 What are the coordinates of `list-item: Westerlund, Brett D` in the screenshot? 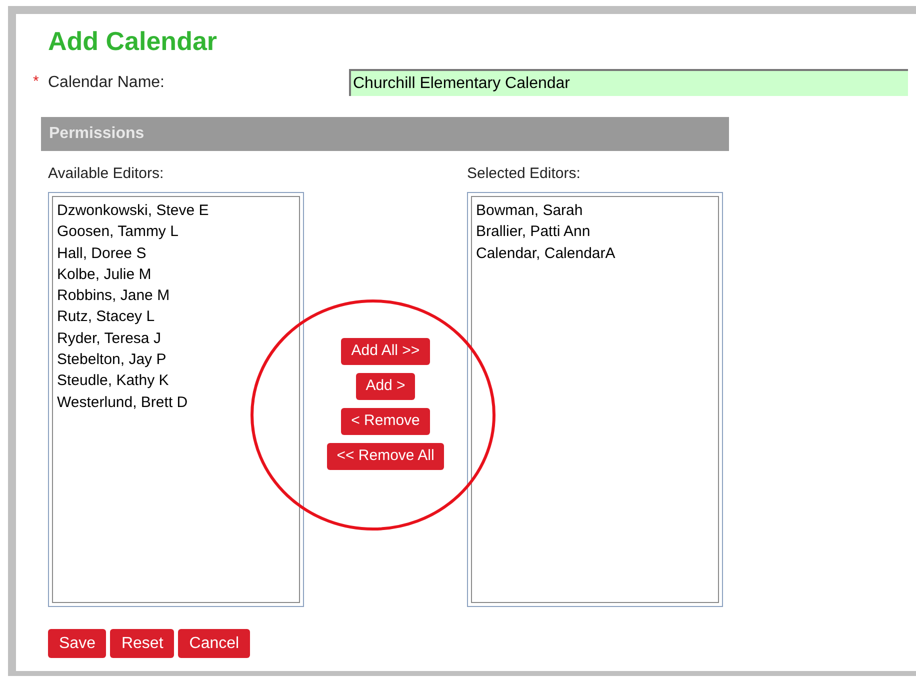 It's located at (176, 402).